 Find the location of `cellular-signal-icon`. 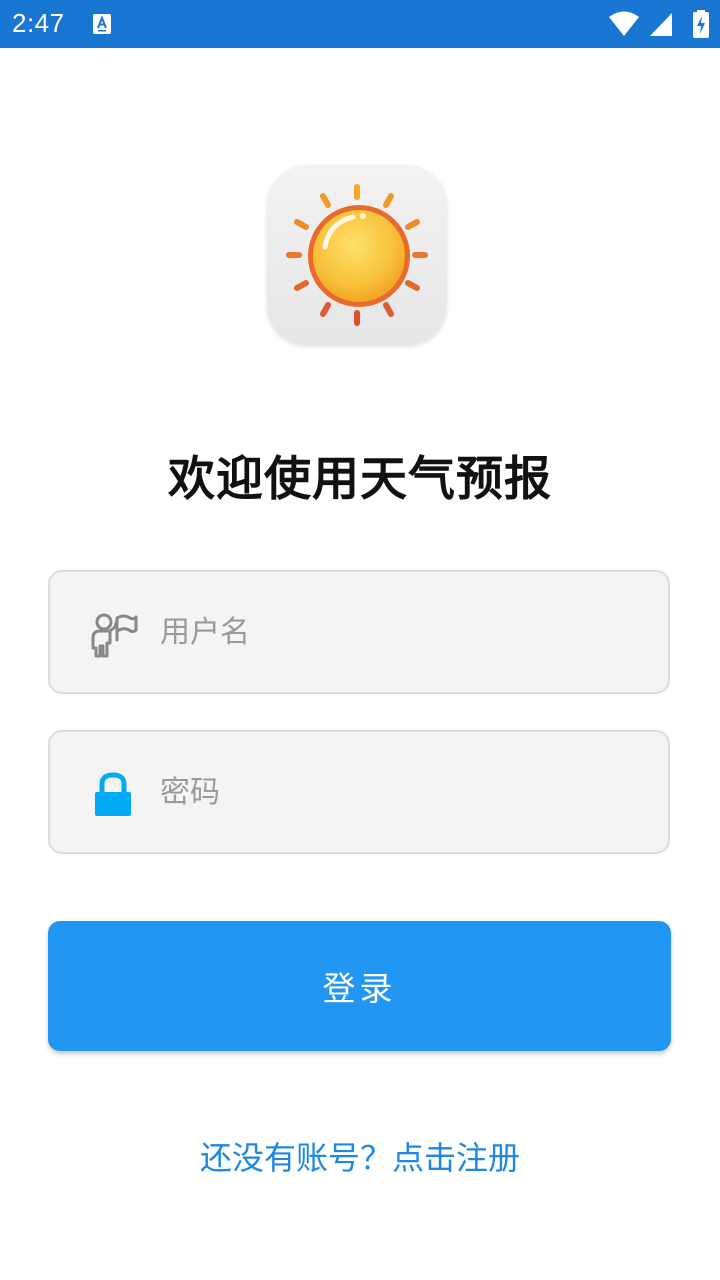

cellular-signal-icon is located at coordinates (661, 24).